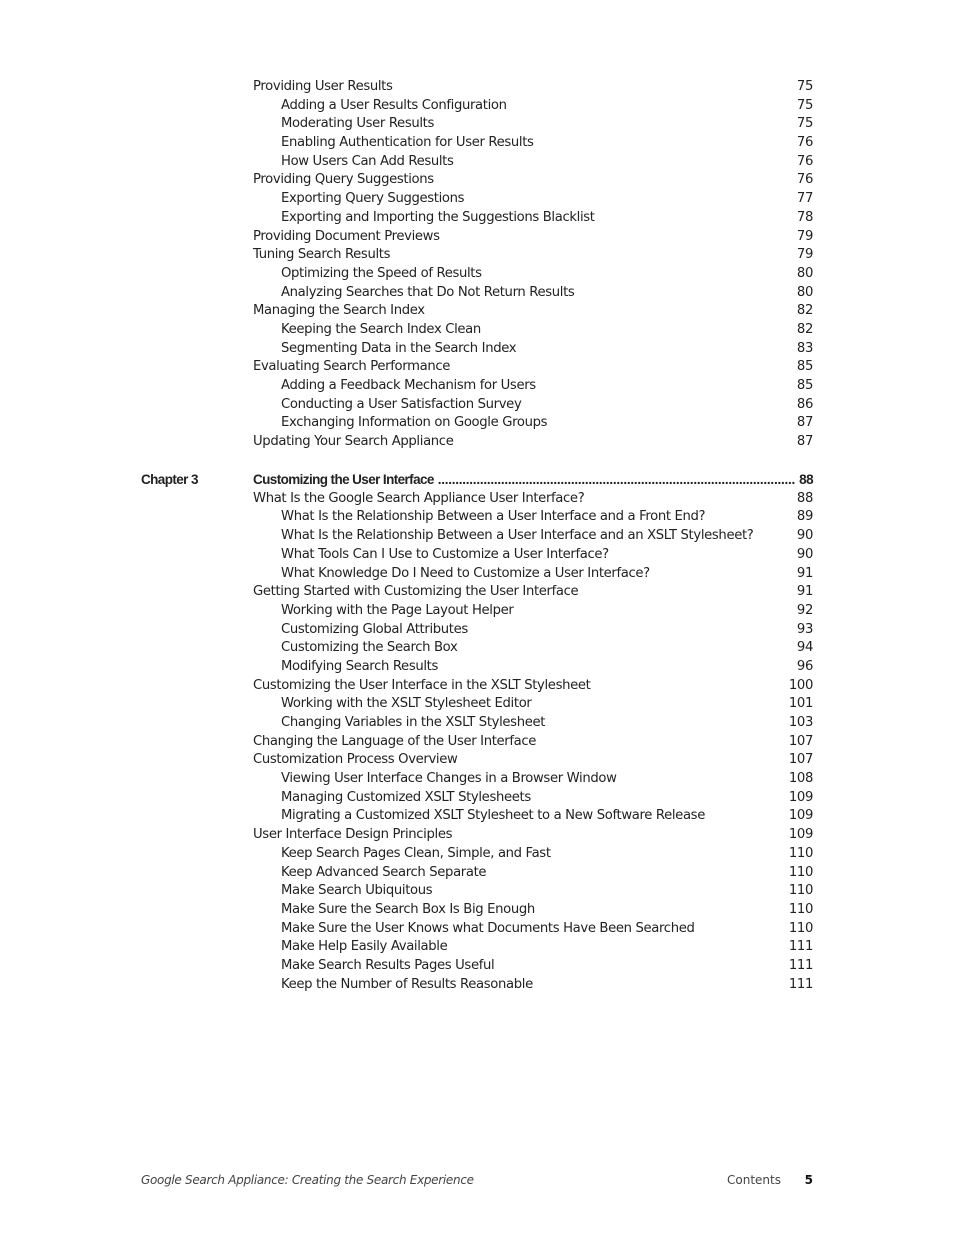 The width and height of the screenshot is (954, 1235). What do you see at coordinates (477, 648) in the screenshot?
I see `toc-entry: Customizing the Search Box 94` at bounding box center [477, 648].